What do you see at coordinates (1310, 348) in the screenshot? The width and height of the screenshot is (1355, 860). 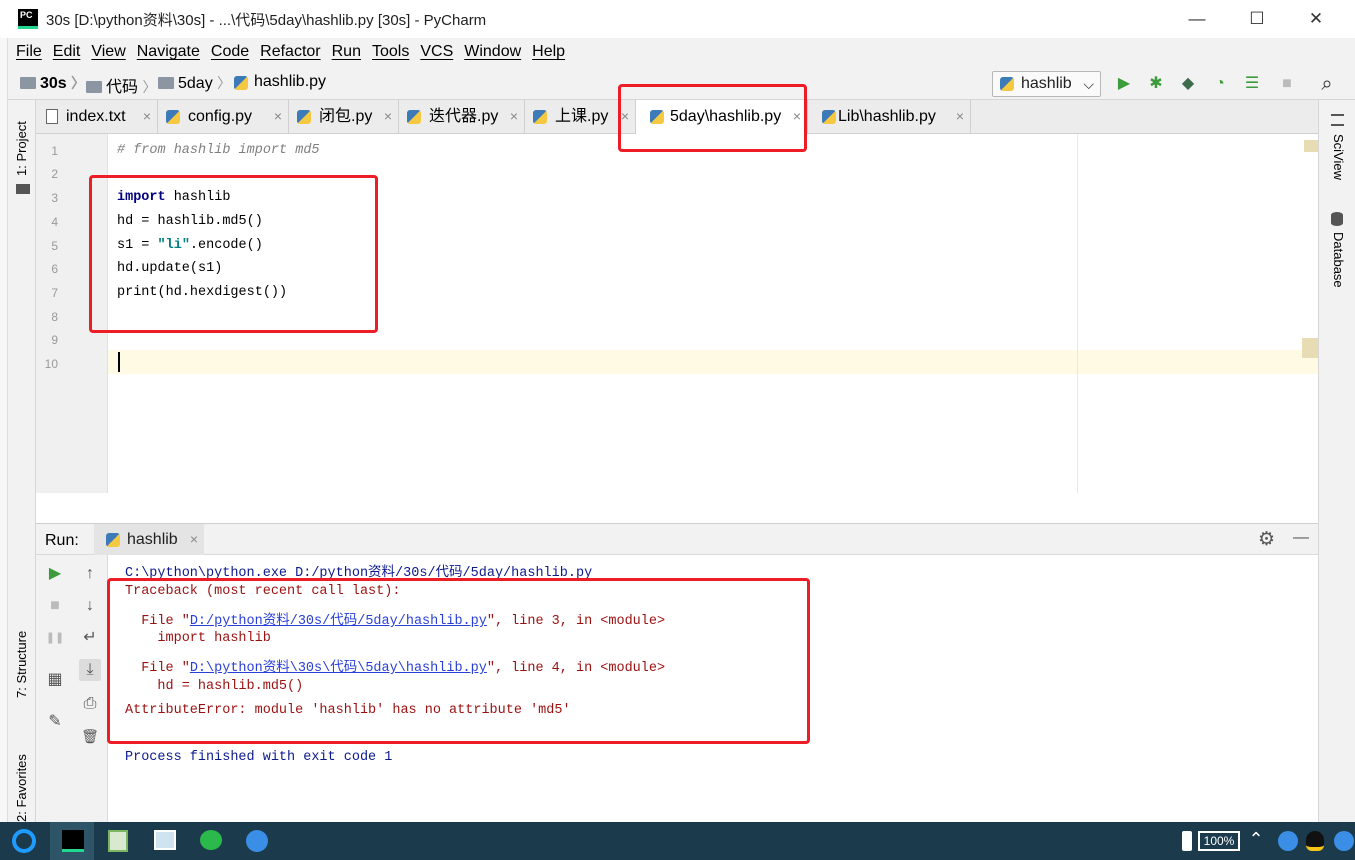 I see `scroll-marker` at bounding box center [1310, 348].